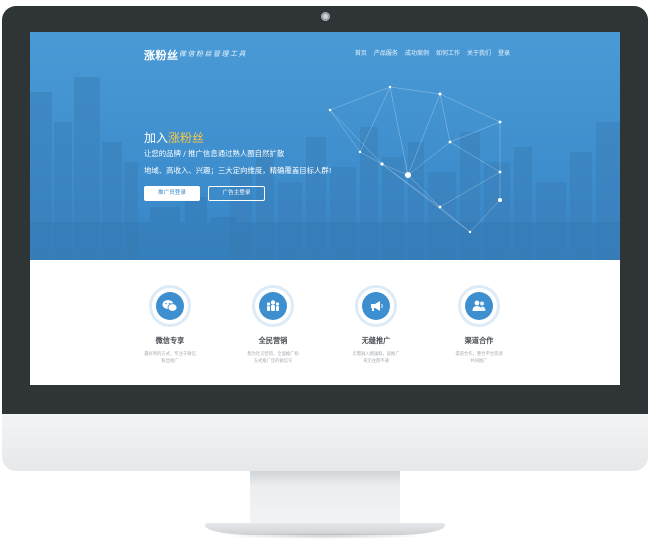 This screenshot has width=650, height=540. Describe the element at coordinates (325, 442) in the screenshot. I see `monitor-chin` at that location.